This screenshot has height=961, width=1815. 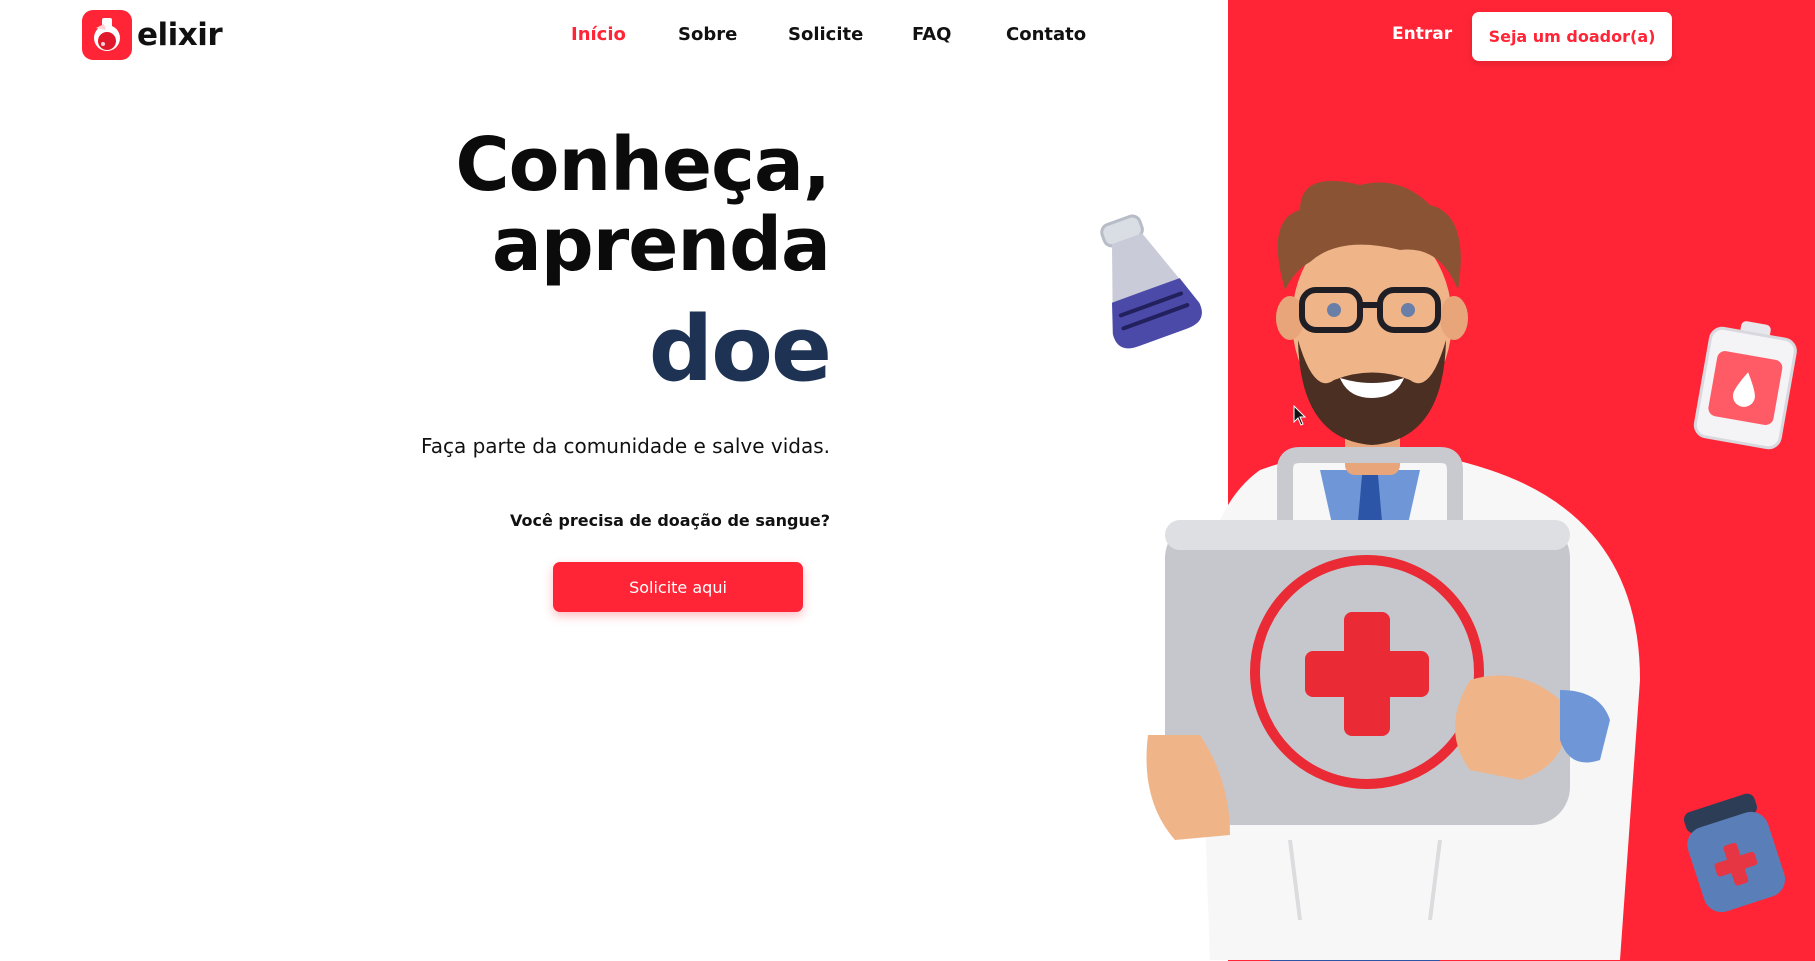 I want to click on hero-title-line-1: Conheça,, so click(x=643, y=165).